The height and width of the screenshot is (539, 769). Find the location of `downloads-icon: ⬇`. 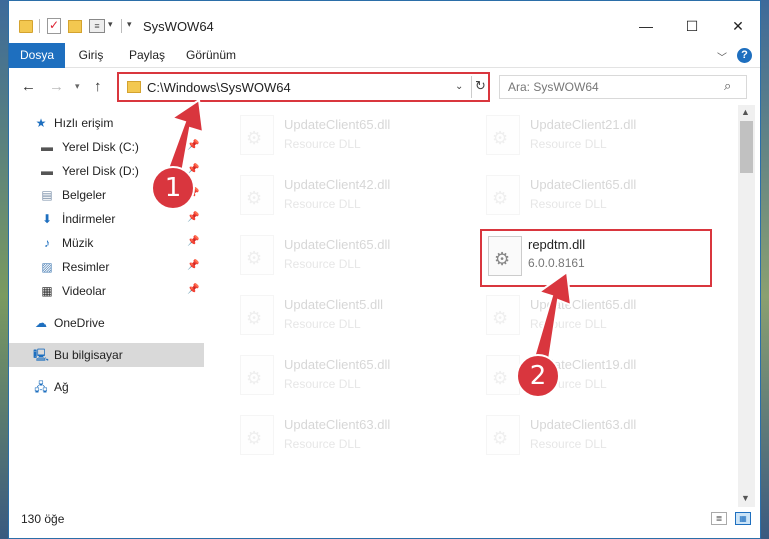

downloads-icon: ⬇ is located at coordinates (47, 219).